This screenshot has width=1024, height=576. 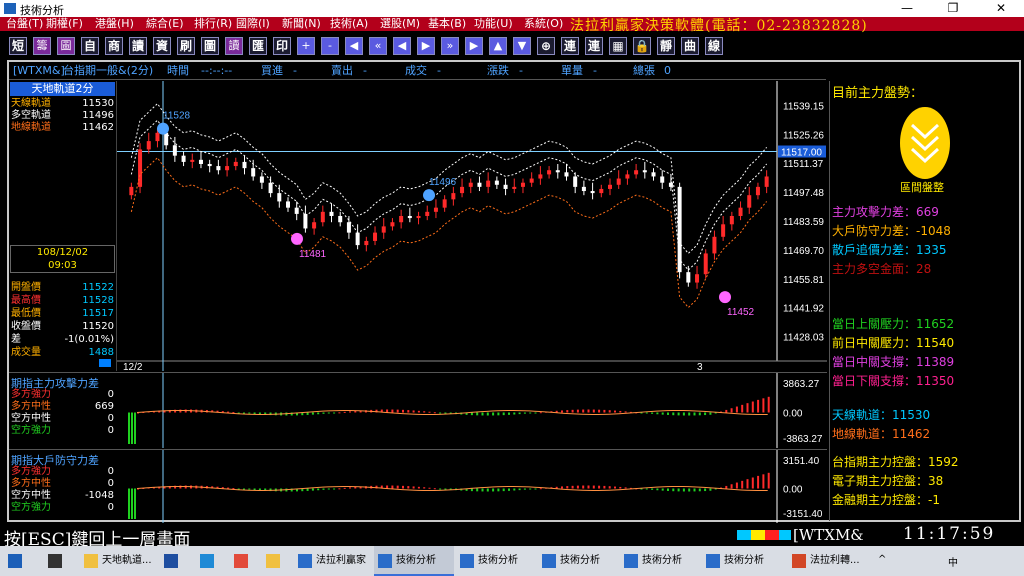 I want to click on toolbar-button-28: 曲, so click(x=690, y=46).